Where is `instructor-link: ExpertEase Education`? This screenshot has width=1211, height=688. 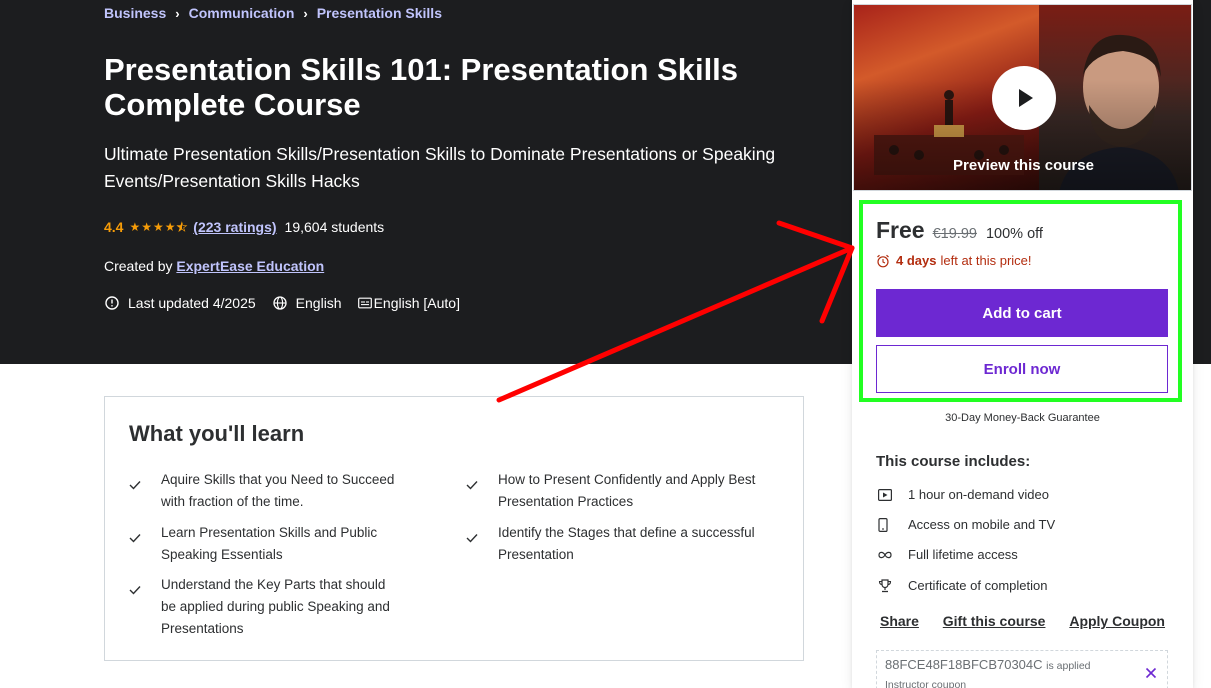
instructor-link: ExpertEase Education is located at coordinates (250, 266).